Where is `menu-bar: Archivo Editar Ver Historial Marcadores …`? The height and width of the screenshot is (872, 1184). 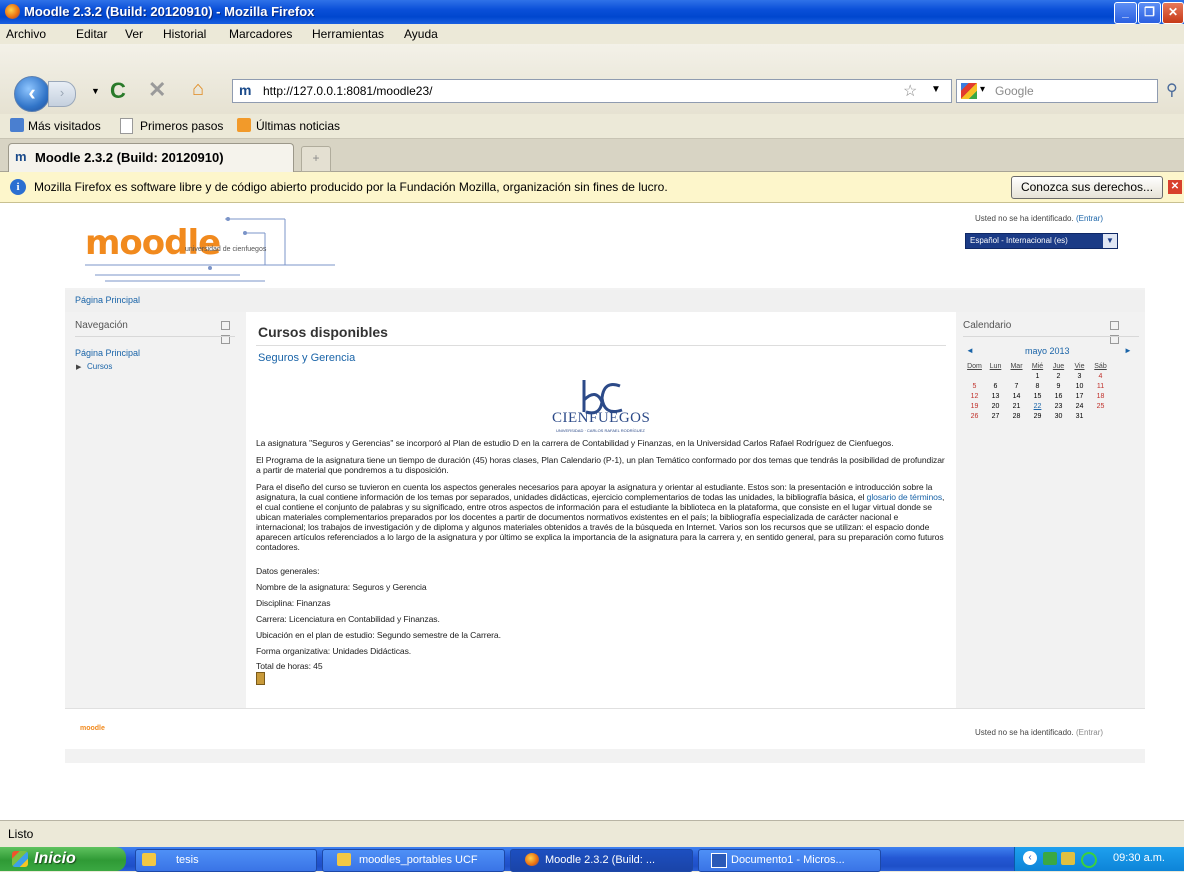
menu-bar: Archivo Editar Ver Historial Marcadores … is located at coordinates (592, 34).